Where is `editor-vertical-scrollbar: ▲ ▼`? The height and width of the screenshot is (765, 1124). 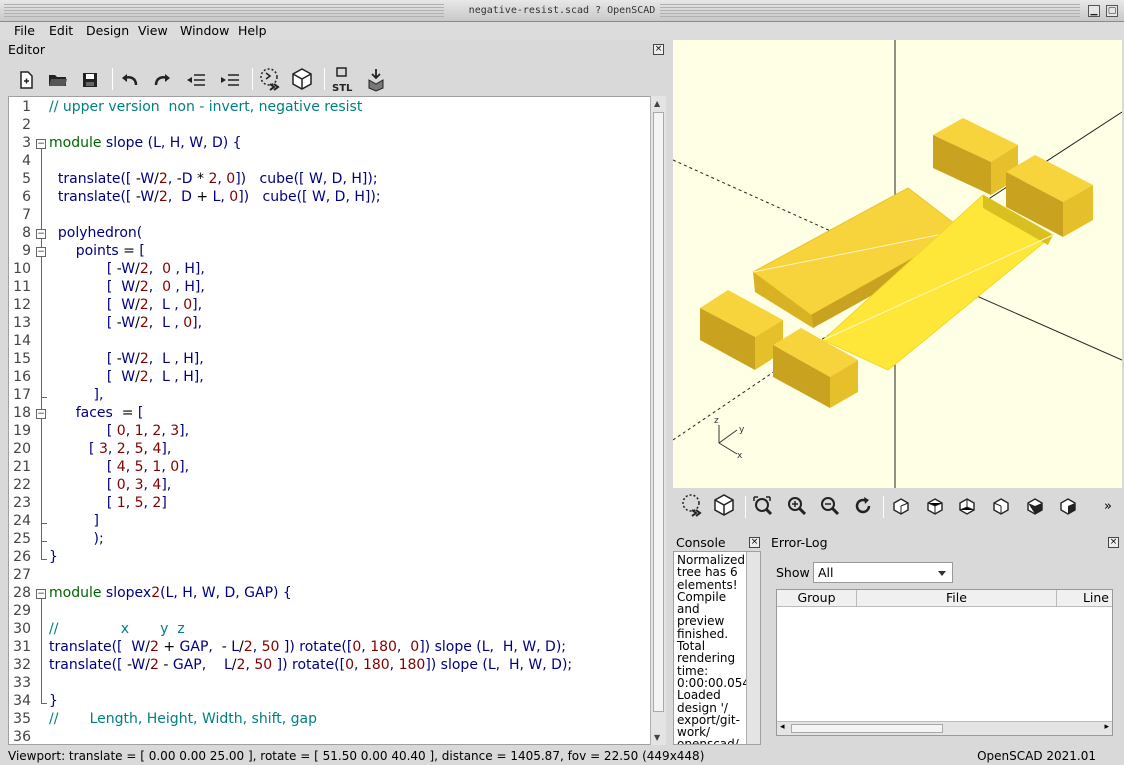
editor-vertical-scrollbar: ▲ ▼ is located at coordinates (658, 420).